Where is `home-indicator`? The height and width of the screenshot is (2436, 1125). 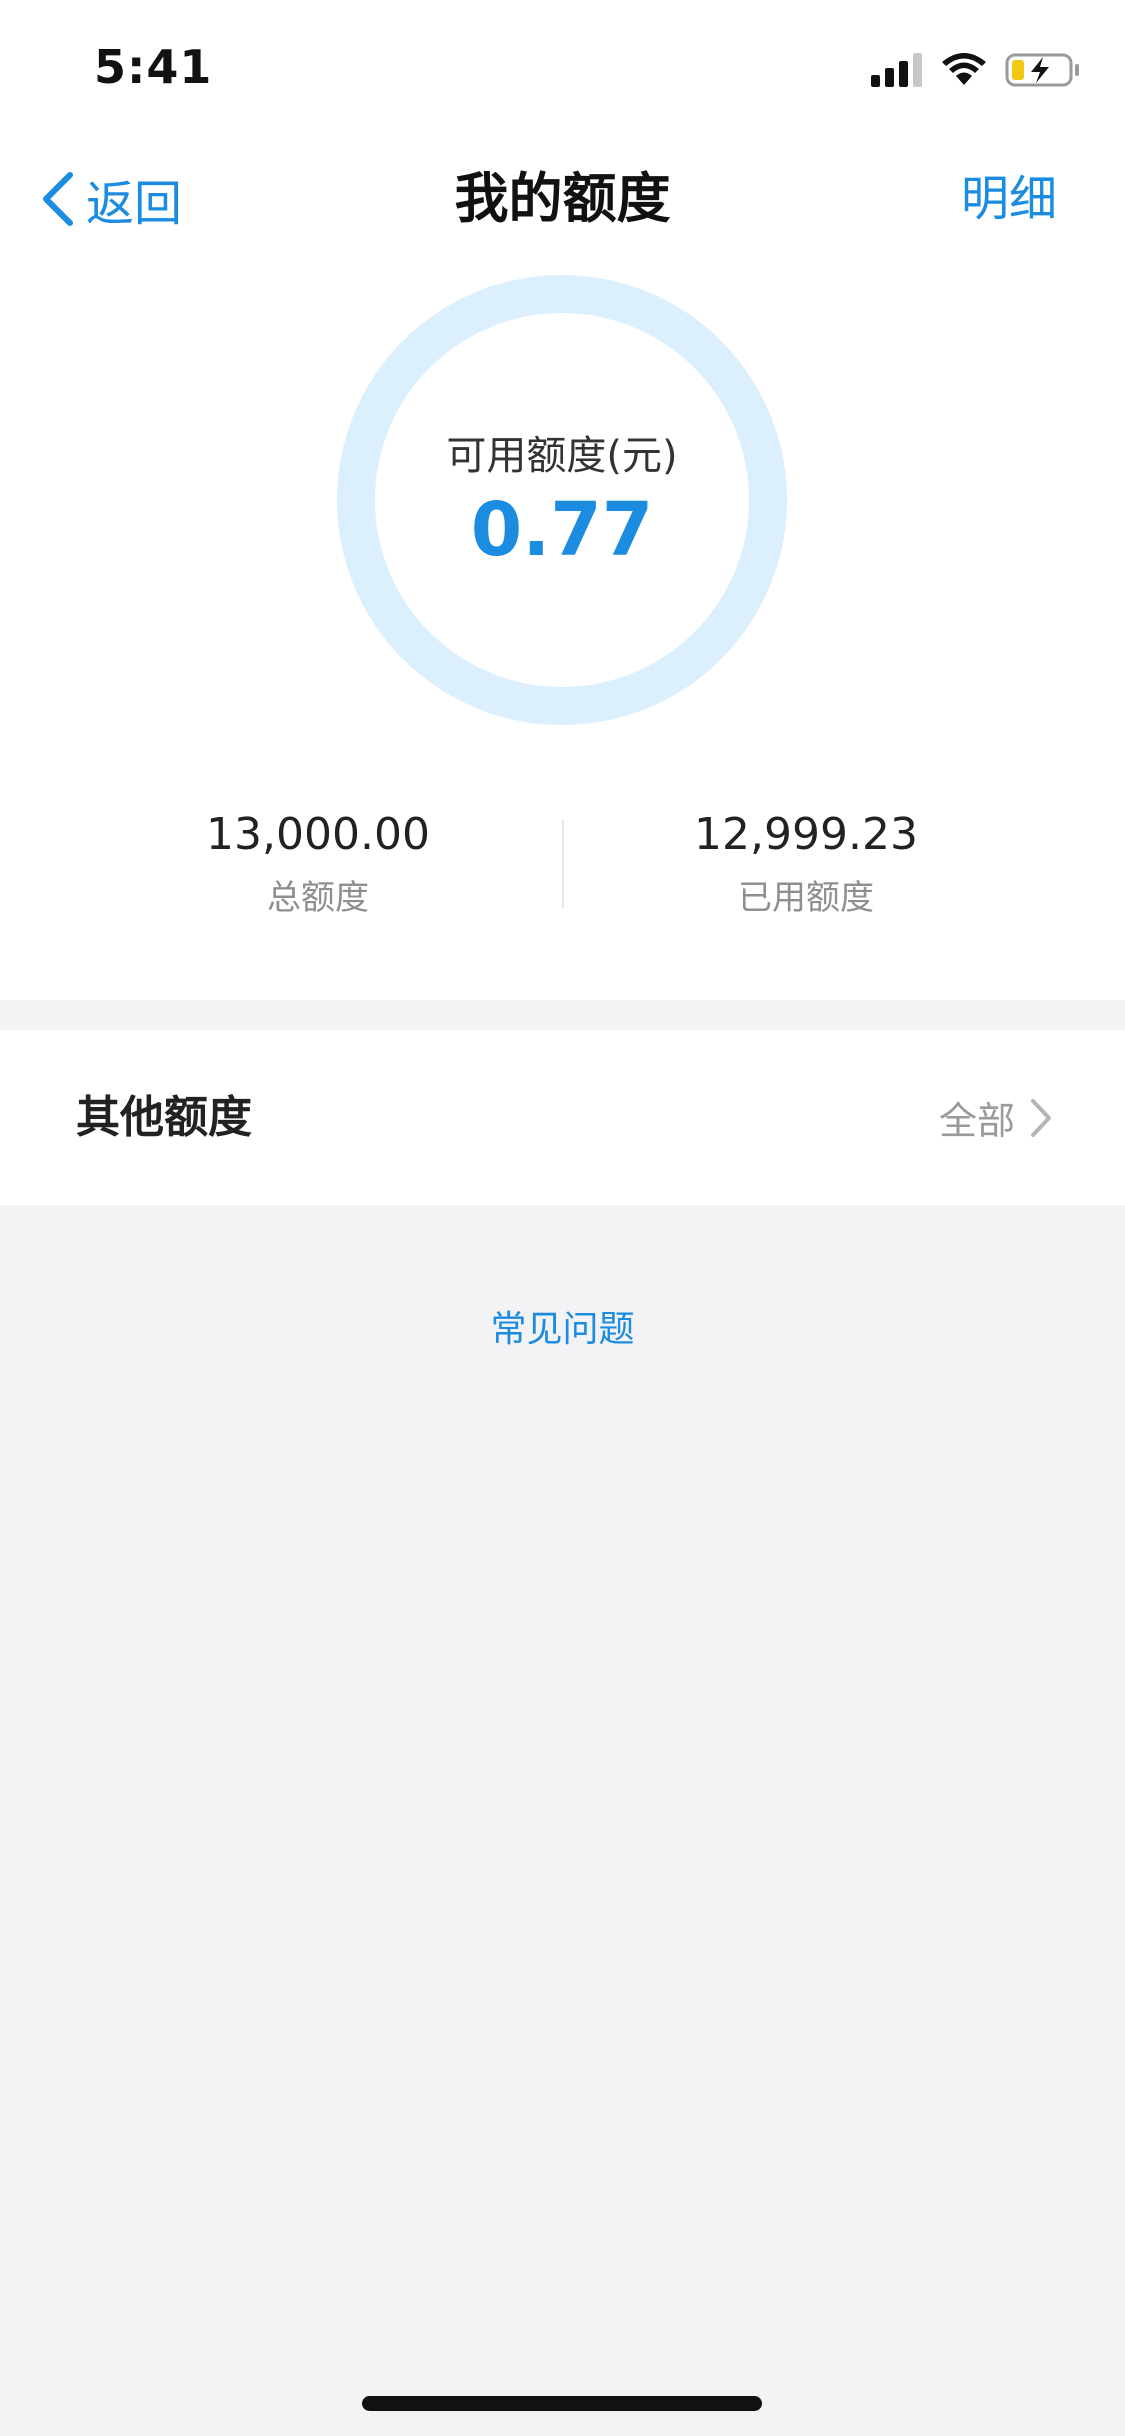
home-indicator is located at coordinates (562, 2403).